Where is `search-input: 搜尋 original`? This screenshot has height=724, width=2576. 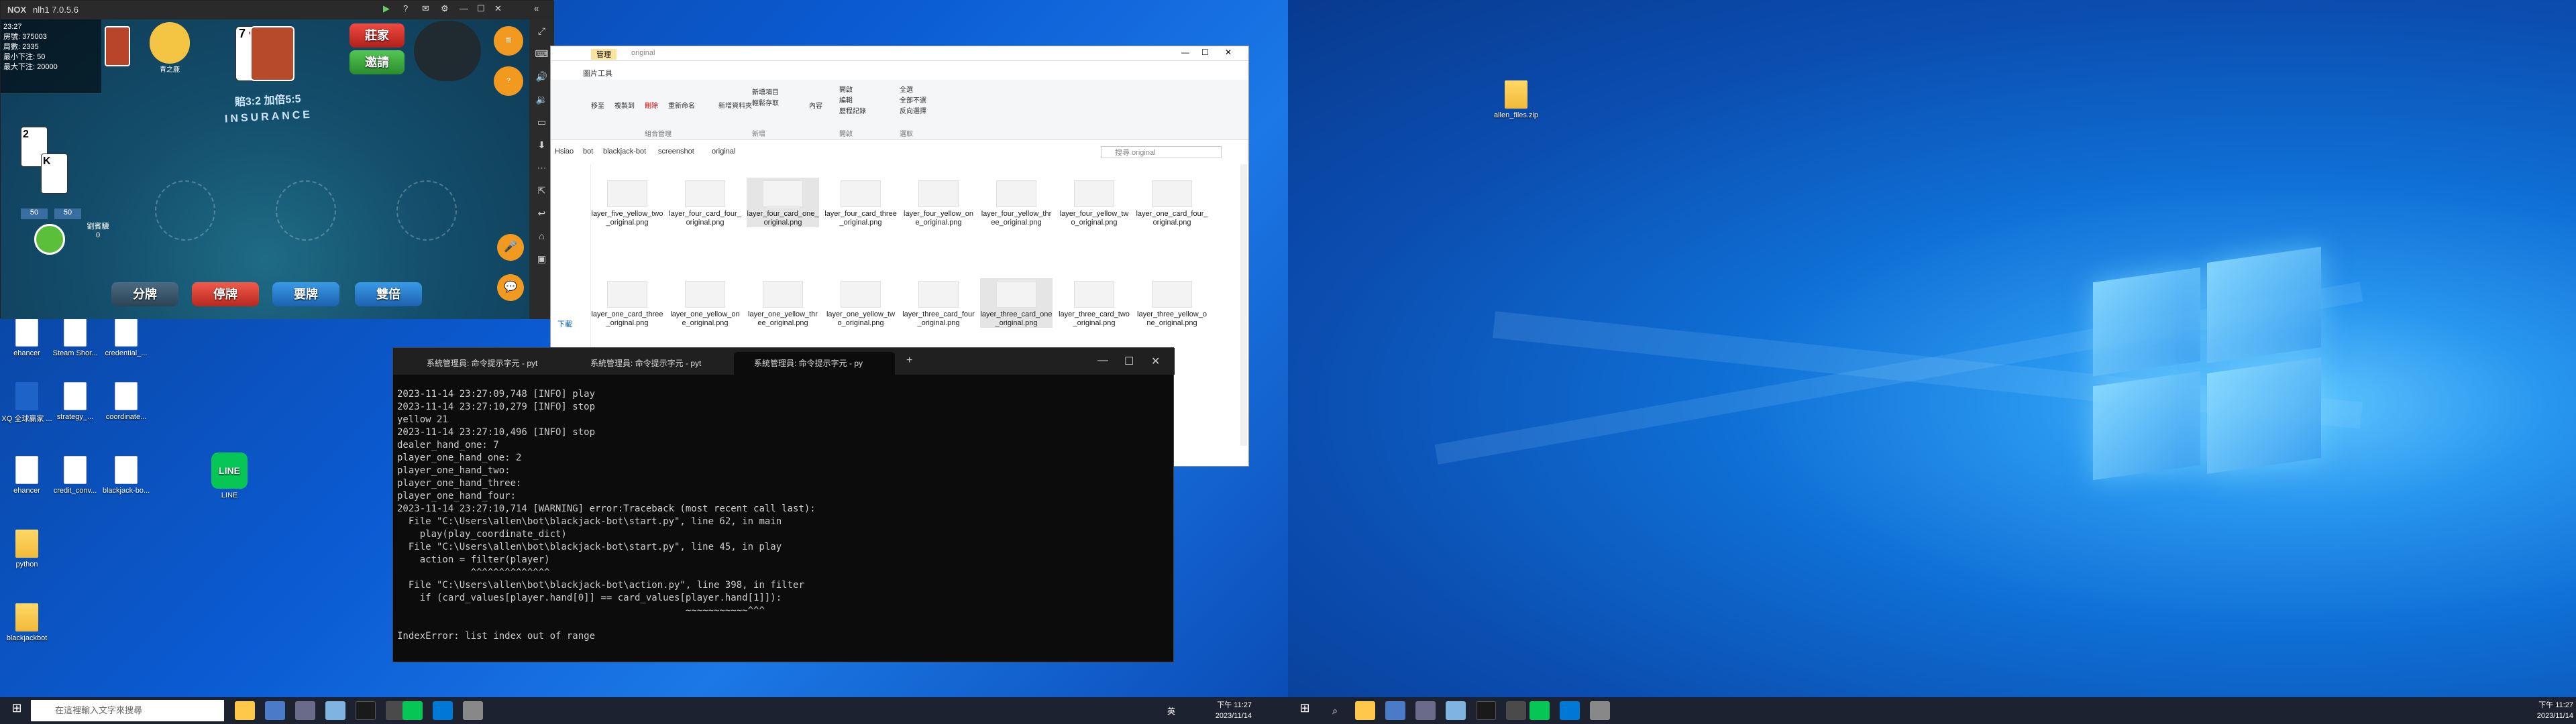
search-input: 搜尋 original is located at coordinates (1161, 152).